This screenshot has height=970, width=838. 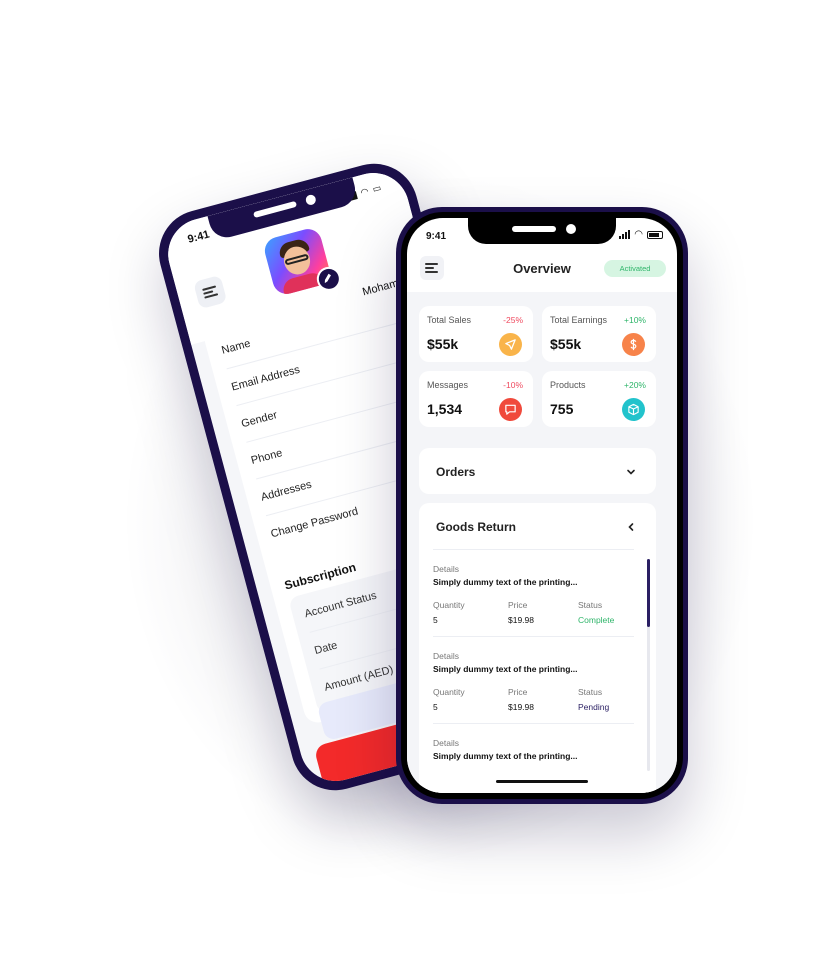 I want to click on notch, so click(x=542, y=231).